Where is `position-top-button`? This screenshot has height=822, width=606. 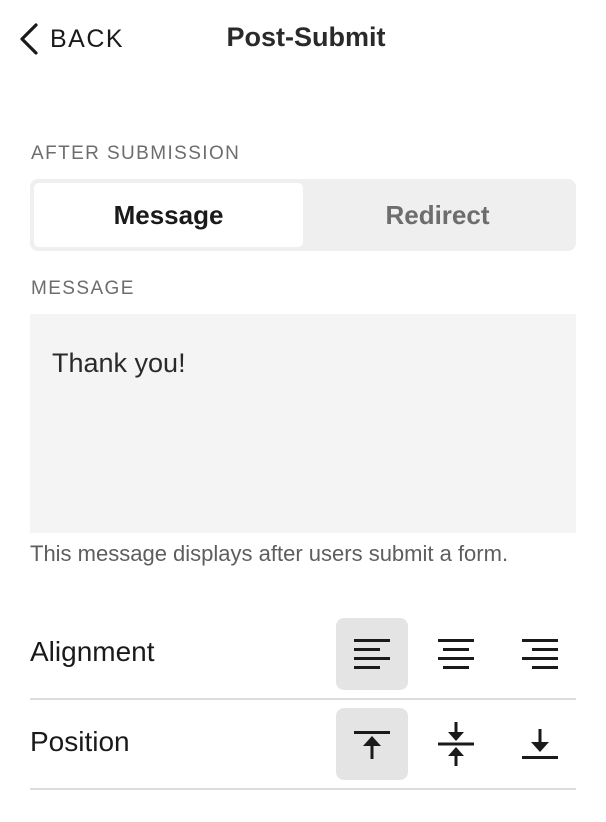 position-top-button is located at coordinates (372, 744).